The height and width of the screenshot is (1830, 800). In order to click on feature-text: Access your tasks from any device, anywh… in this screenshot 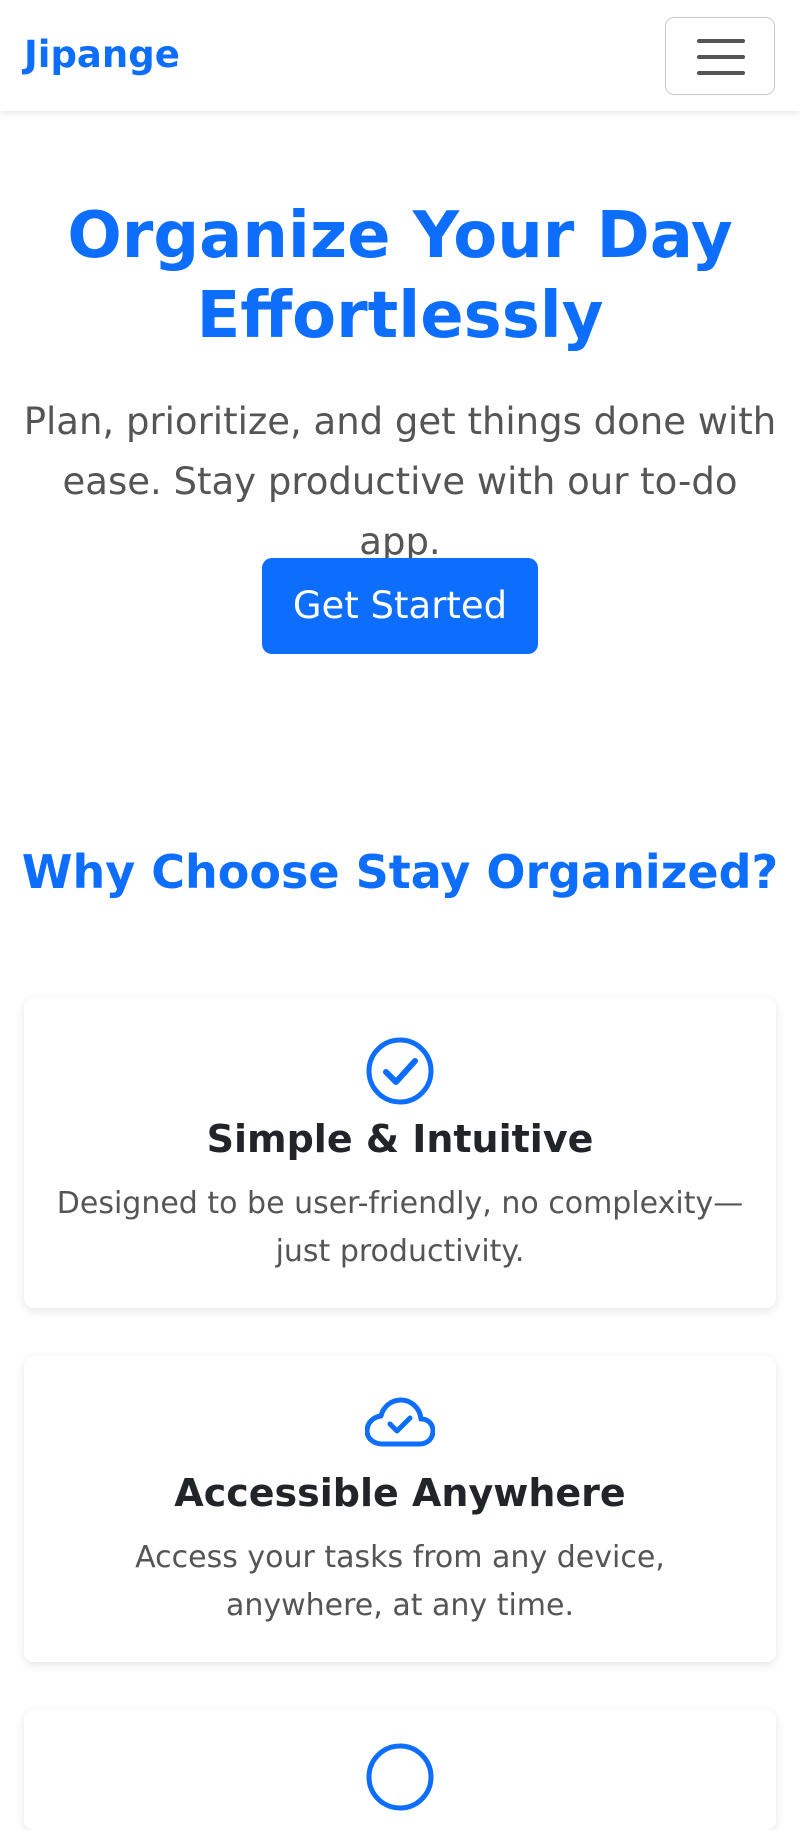, I will do `click(400, 1581)`.